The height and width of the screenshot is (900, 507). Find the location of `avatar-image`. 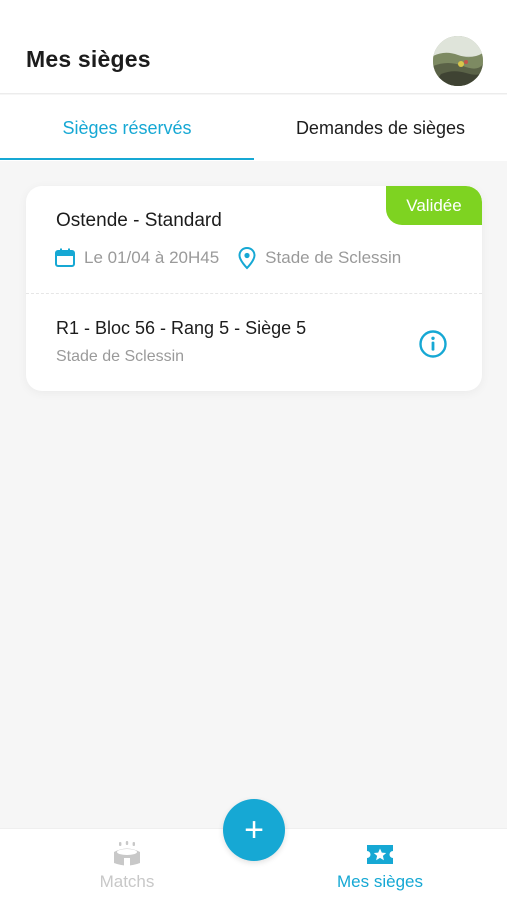

avatar-image is located at coordinates (458, 61).